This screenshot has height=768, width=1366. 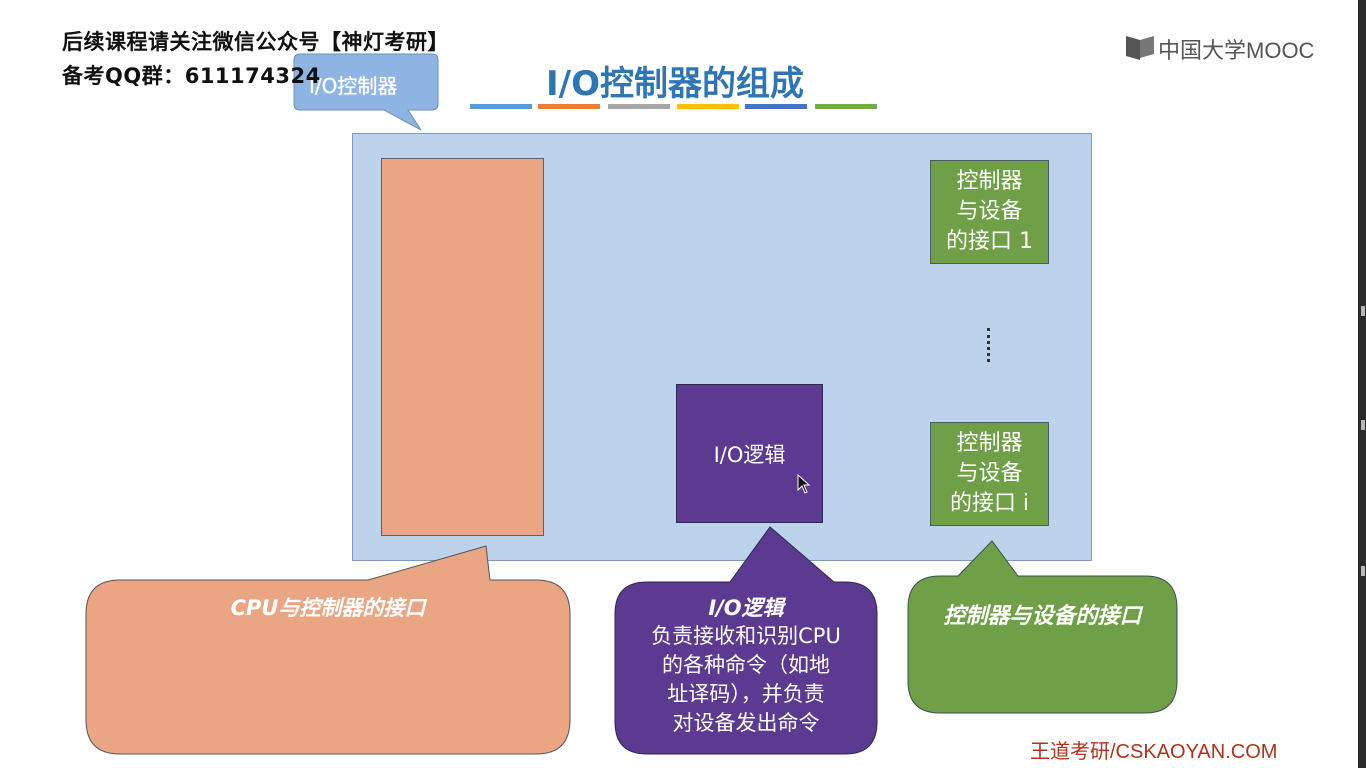 What do you see at coordinates (191, 76) in the screenshot?
I see `qq-group-notice: 备考QQ群：611174324` at bounding box center [191, 76].